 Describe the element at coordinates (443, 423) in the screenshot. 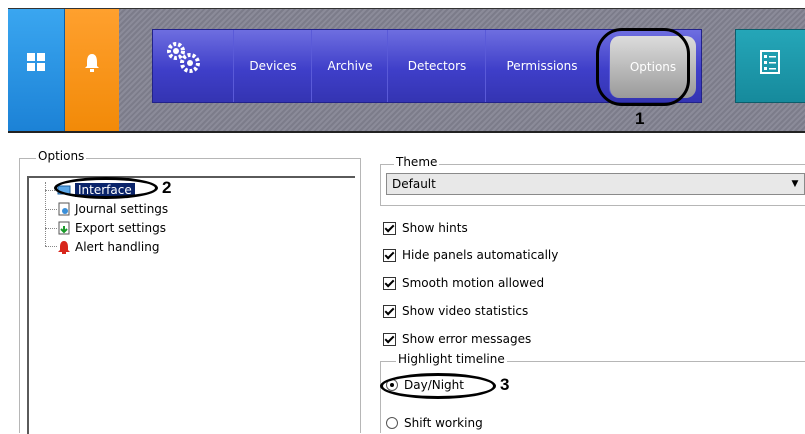

I see `radio-label: Shift working` at that location.